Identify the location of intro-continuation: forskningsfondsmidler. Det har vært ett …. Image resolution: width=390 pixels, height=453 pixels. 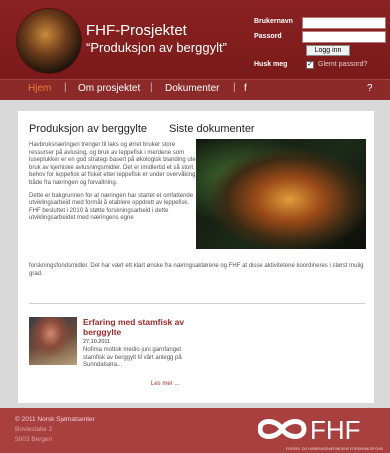
(196, 270).